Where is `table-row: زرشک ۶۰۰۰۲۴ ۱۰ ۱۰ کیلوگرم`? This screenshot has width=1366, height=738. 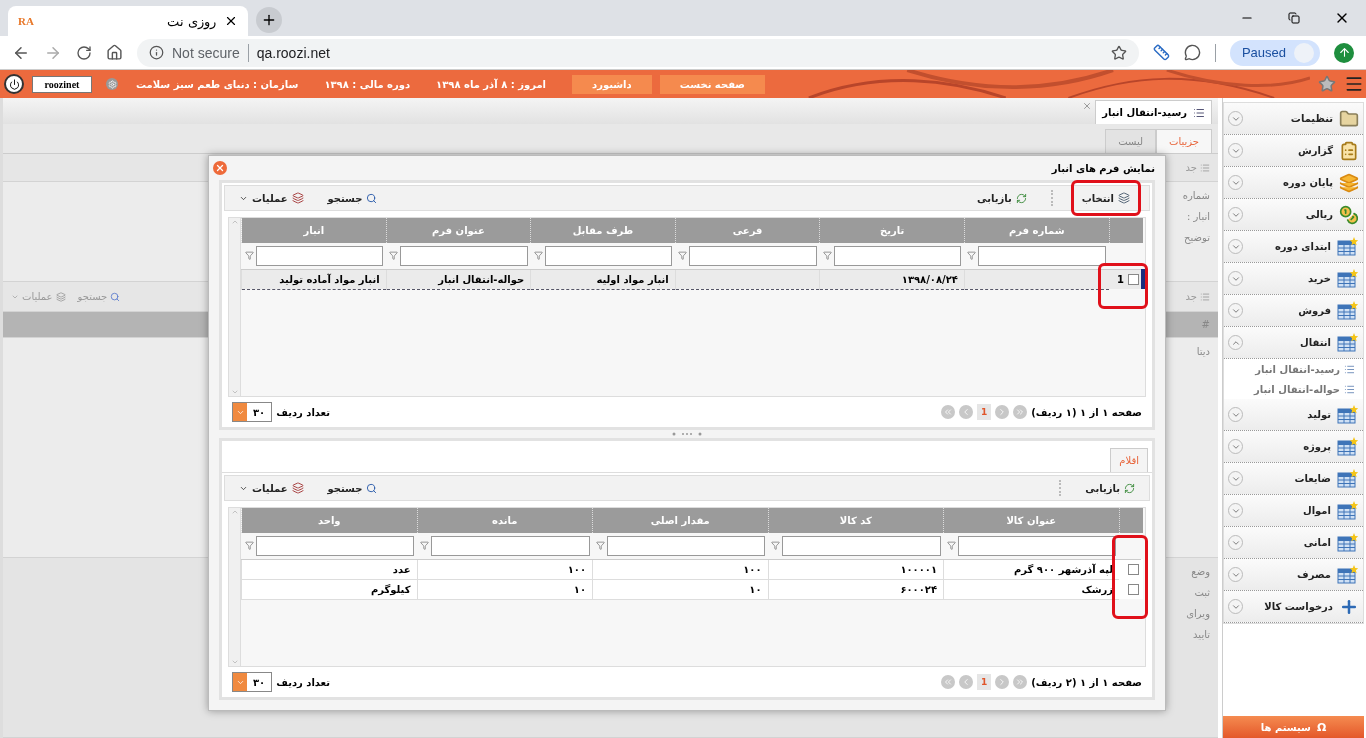 table-row: زرشک ۶۰۰۰۲۴ ۱۰ ۱۰ کیلوگرم is located at coordinates (692, 589).